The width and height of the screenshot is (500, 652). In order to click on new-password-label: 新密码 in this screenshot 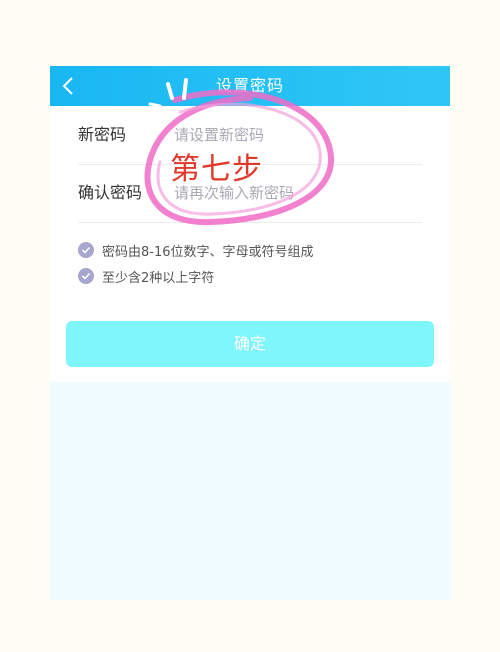, I will do `click(102, 134)`.